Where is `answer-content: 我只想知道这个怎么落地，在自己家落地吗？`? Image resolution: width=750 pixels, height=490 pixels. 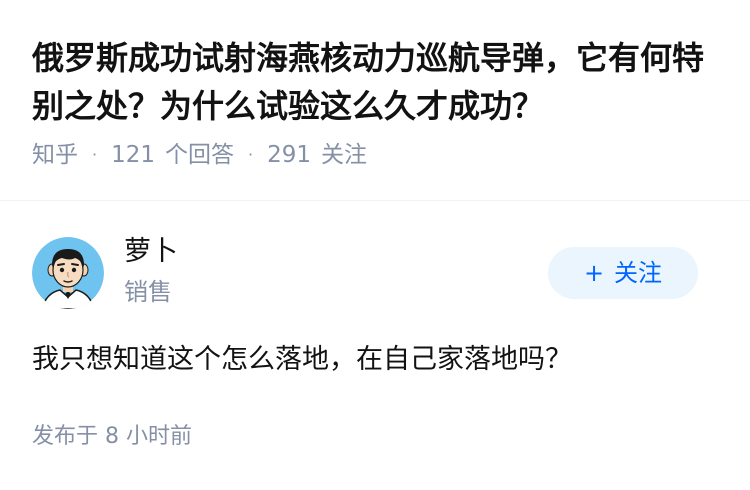
answer-content: 我只想知道这个怎么落地，在自己家落地吗？ is located at coordinates (302, 360).